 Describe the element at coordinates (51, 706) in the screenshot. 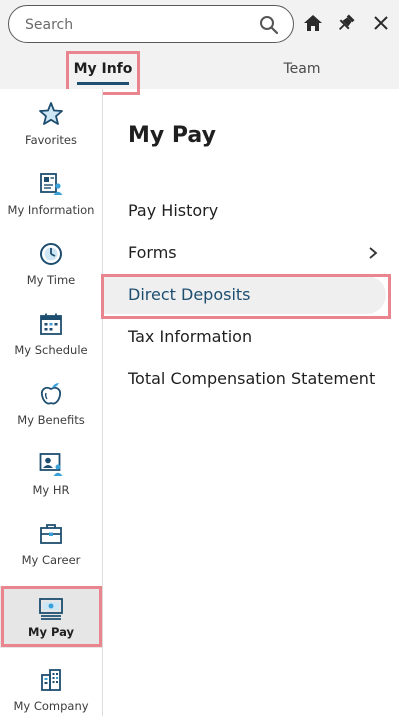

I see `sidebar-item-label: My Company` at that location.